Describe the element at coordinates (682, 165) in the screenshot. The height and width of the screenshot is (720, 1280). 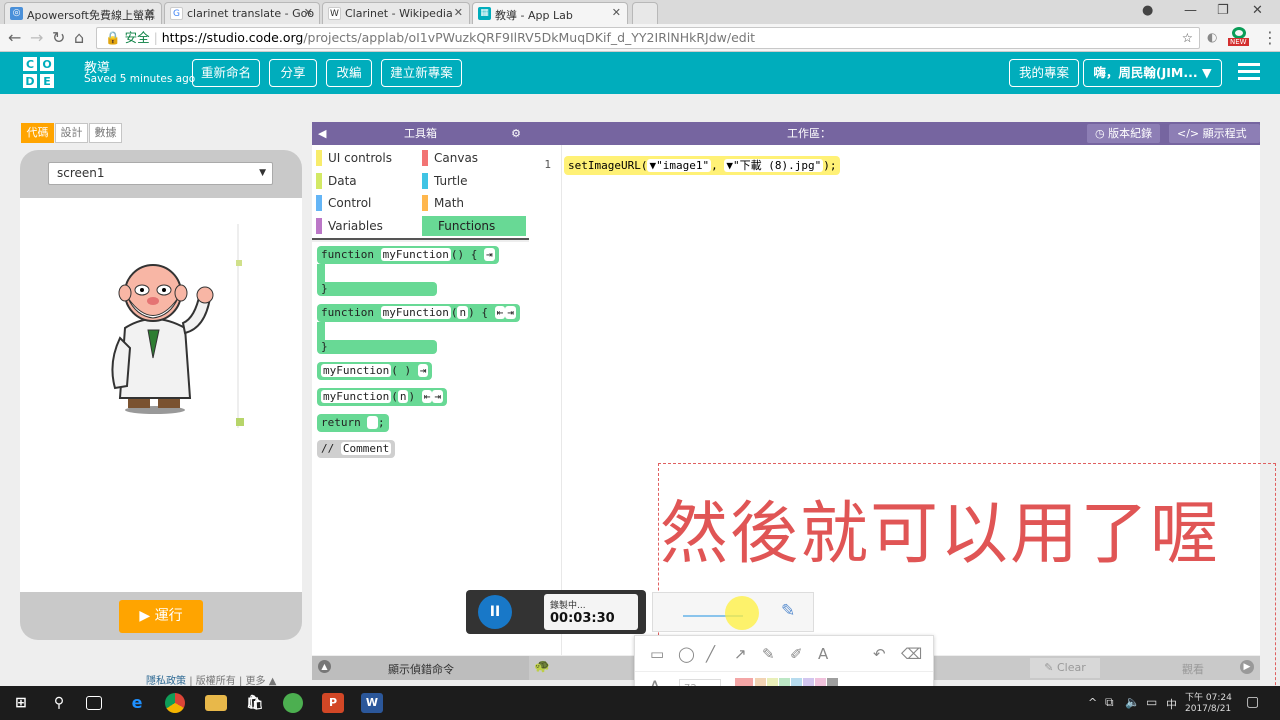
I see `code-arg-id: "image1"` at that location.